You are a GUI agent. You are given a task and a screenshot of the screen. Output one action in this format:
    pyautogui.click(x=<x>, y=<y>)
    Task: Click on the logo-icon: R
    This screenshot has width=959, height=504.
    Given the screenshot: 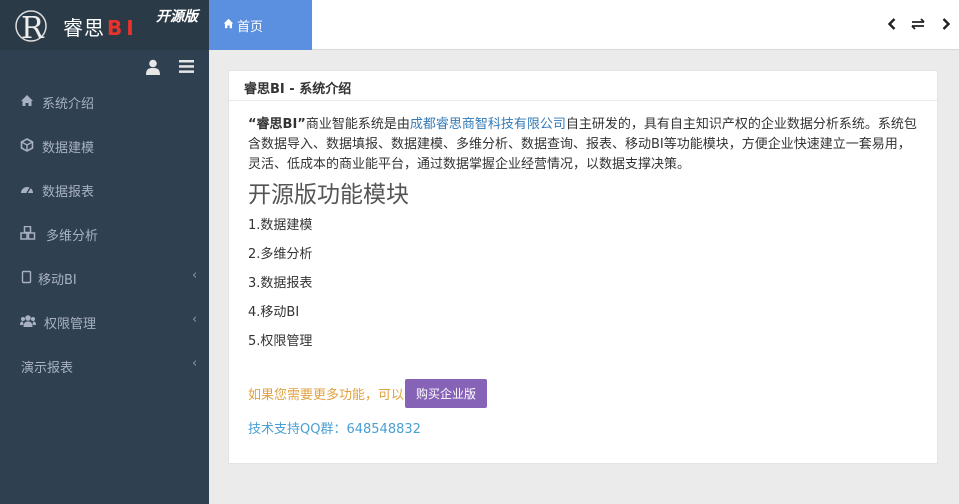 What is the action you would take?
    pyautogui.click(x=31, y=28)
    